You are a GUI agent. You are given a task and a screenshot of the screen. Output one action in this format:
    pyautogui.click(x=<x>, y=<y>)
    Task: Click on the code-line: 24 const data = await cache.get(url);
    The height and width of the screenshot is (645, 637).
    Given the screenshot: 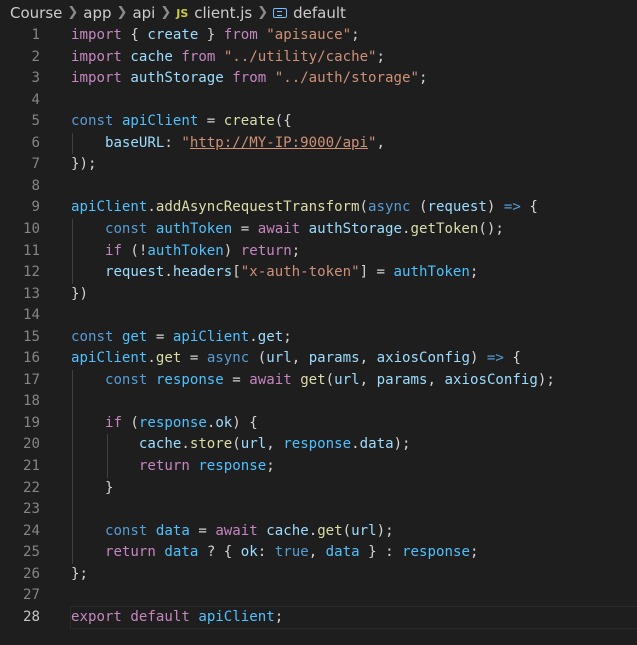 What is the action you would take?
    pyautogui.click(x=318, y=532)
    